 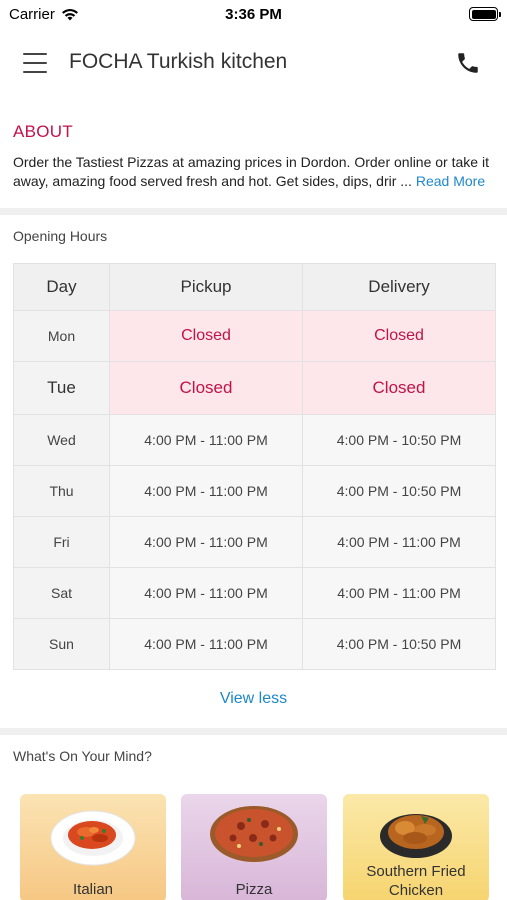 What do you see at coordinates (61, 491) in the screenshot?
I see `day-cell: Thu` at bounding box center [61, 491].